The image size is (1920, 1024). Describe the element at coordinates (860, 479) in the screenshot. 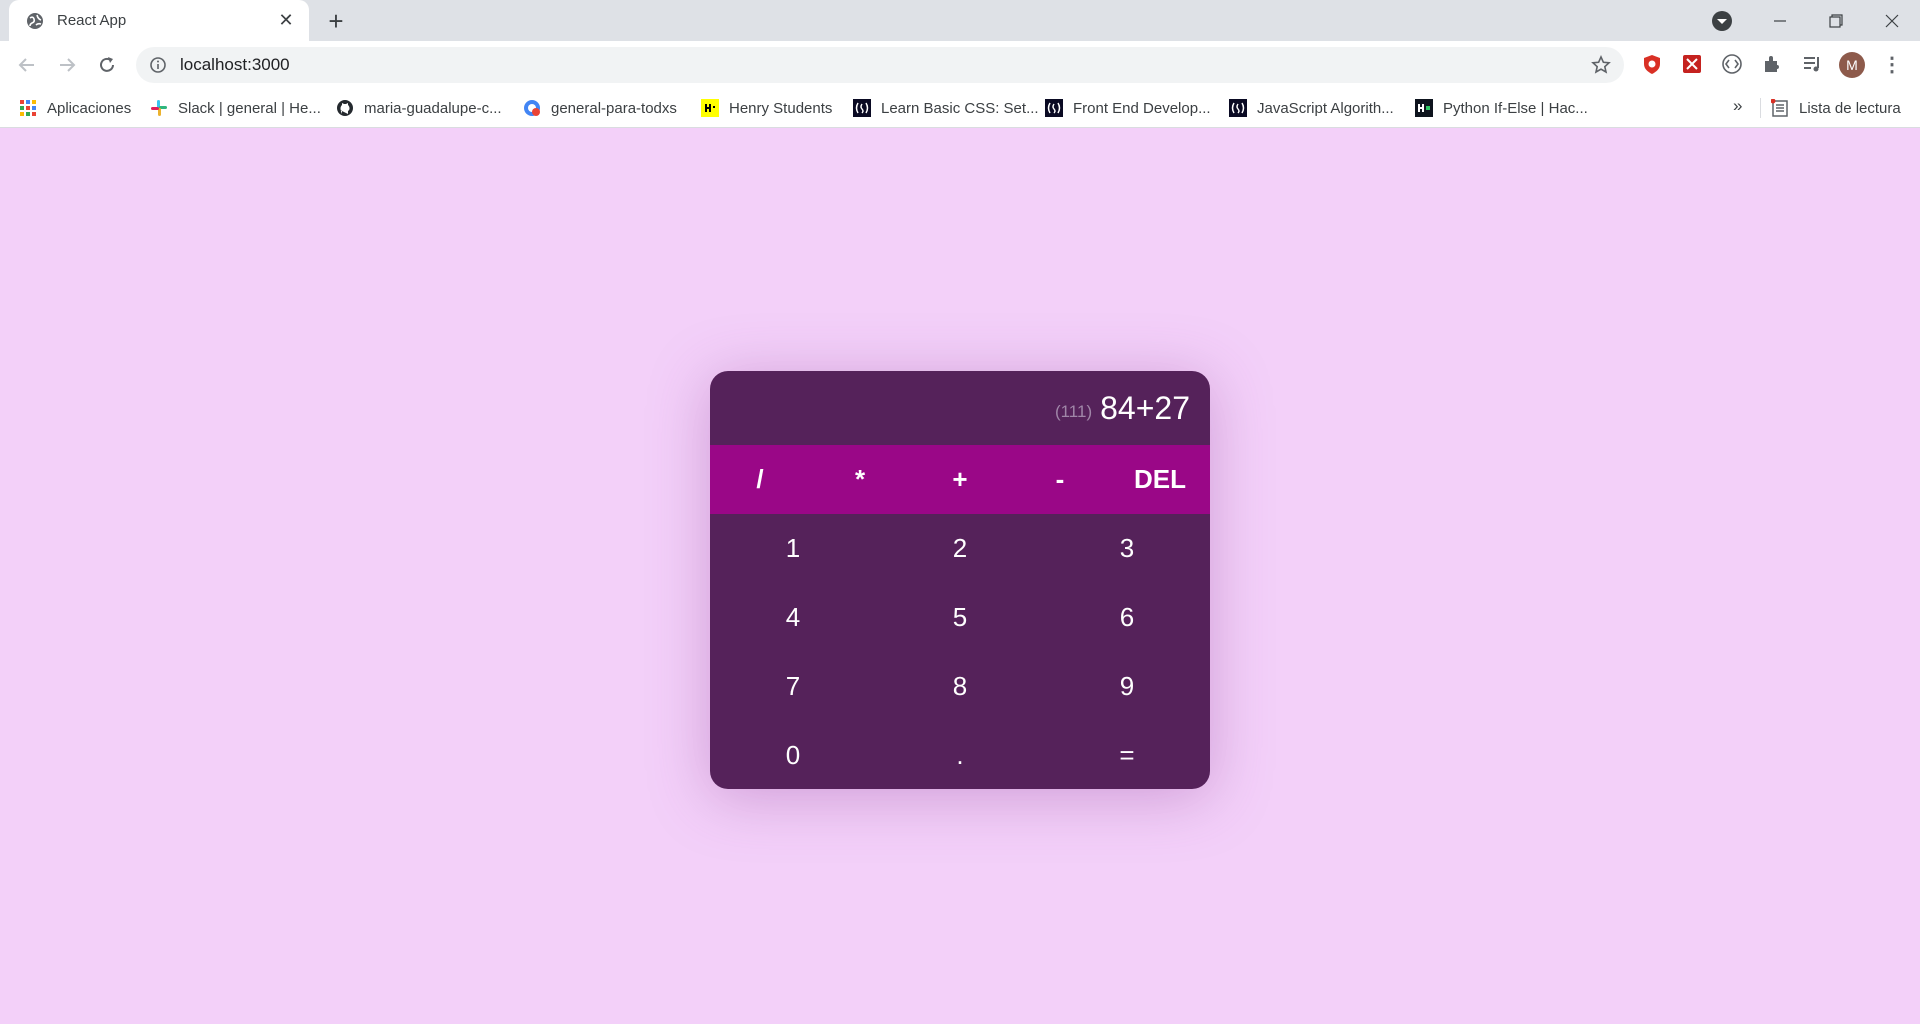

I see `multiply-button: *` at that location.